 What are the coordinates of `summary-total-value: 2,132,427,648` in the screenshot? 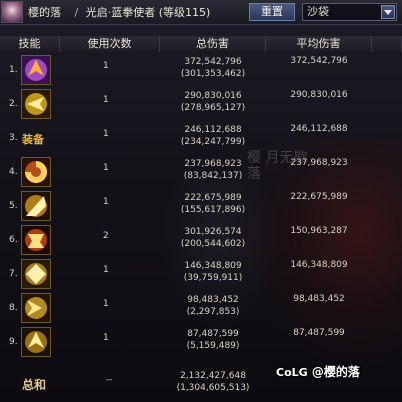 It's located at (213, 376).